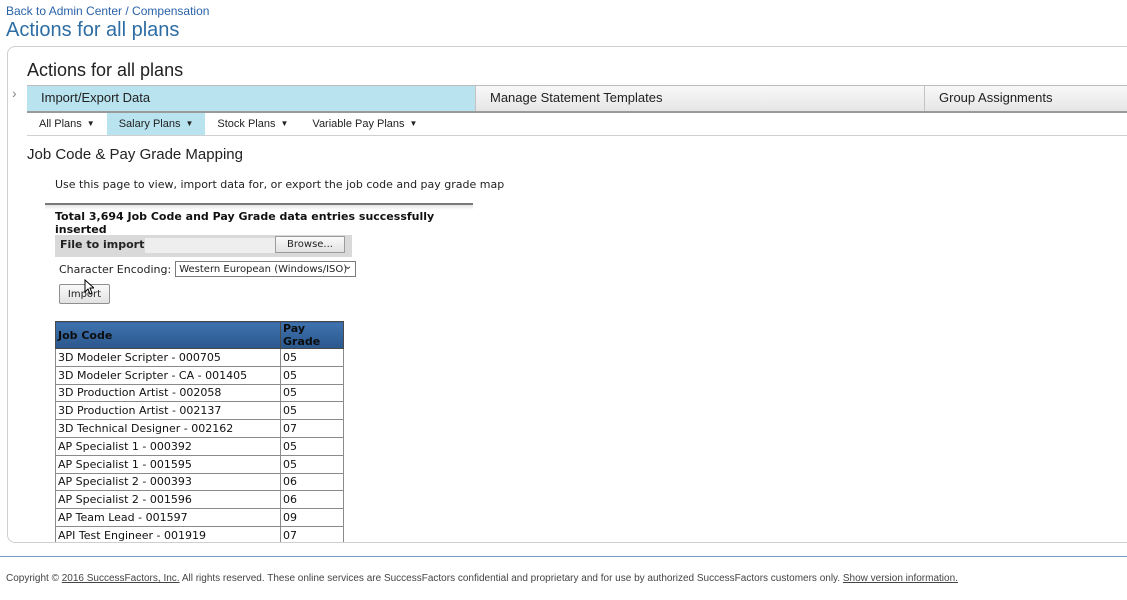  What do you see at coordinates (60, 124) in the screenshot?
I see `subnav-label: All Plans` at bounding box center [60, 124].